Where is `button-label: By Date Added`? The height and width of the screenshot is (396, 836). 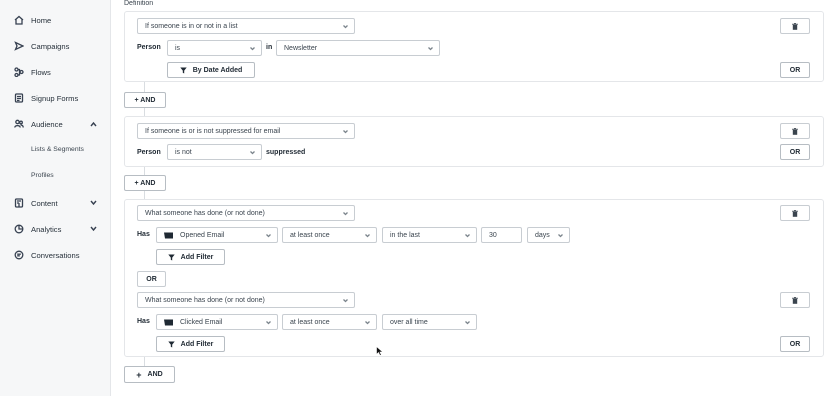 button-label: By Date Added is located at coordinates (217, 70).